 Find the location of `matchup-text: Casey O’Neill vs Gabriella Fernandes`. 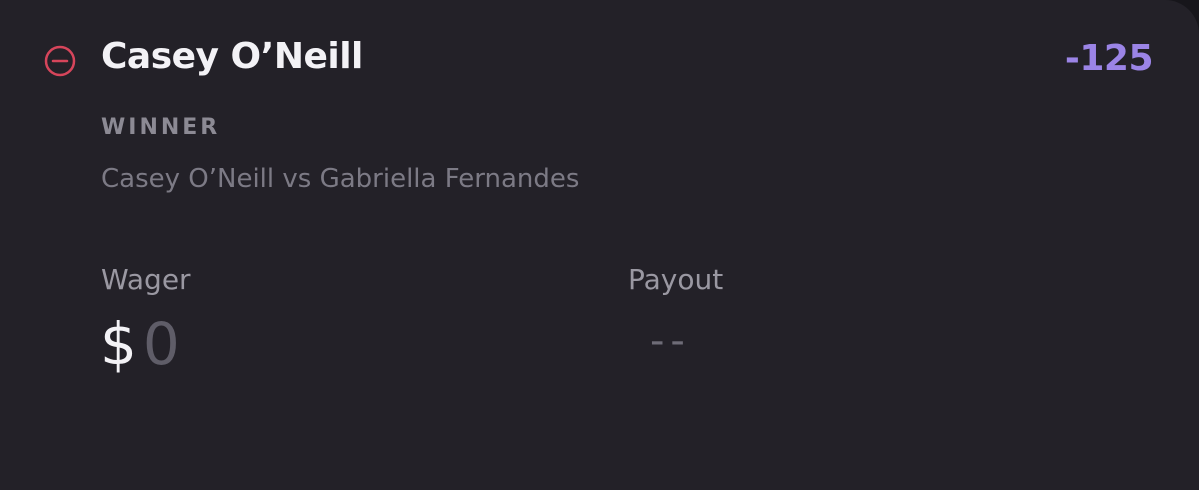

matchup-text: Casey O’Neill vs Gabriella Fernandes is located at coordinates (340, 179).